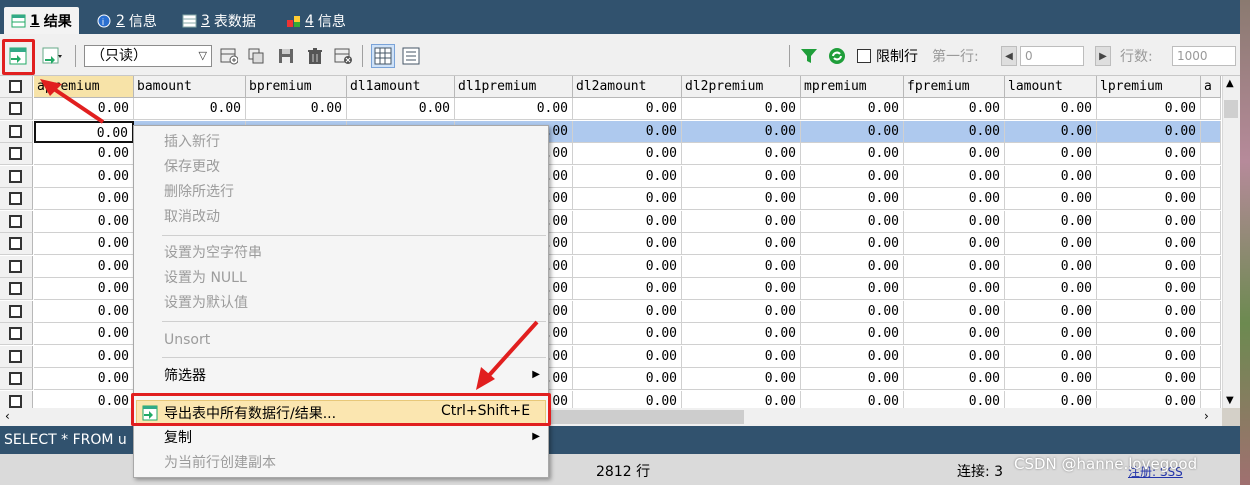 The image size is (1250, 485). Describe the element at coordinates (343, 56) in the screenshot. I see `cancel-changes-button` at that location.